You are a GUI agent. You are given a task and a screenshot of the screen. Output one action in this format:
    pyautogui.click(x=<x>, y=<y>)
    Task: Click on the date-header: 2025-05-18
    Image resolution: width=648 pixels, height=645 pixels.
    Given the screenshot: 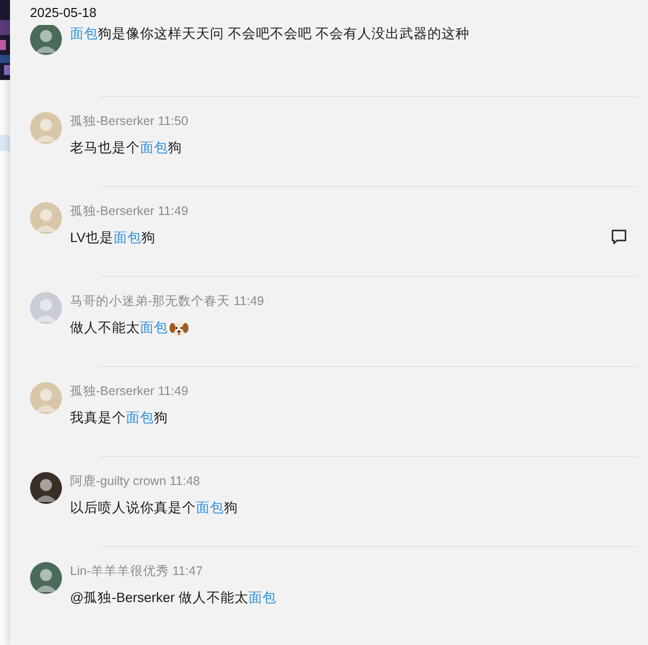 What is the action you would take?
    pyautogui.click(x=63, y=12)
    